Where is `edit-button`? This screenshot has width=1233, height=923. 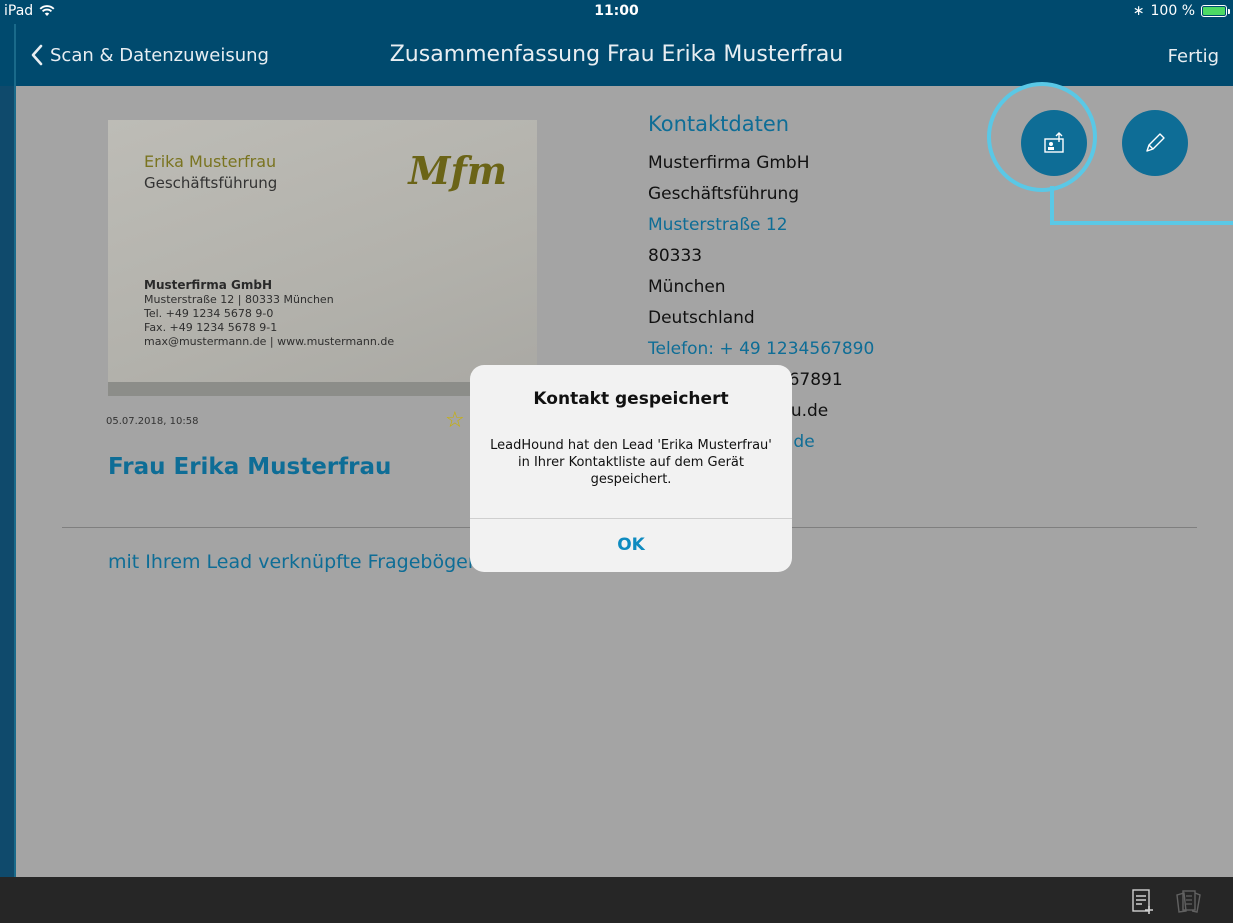 edit-button is located at coordinates (1155, 143).